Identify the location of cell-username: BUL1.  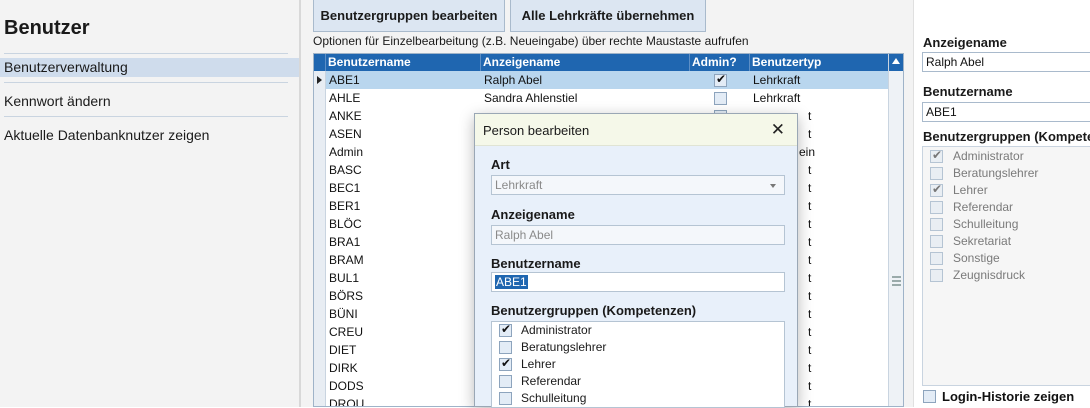
(344, 278).